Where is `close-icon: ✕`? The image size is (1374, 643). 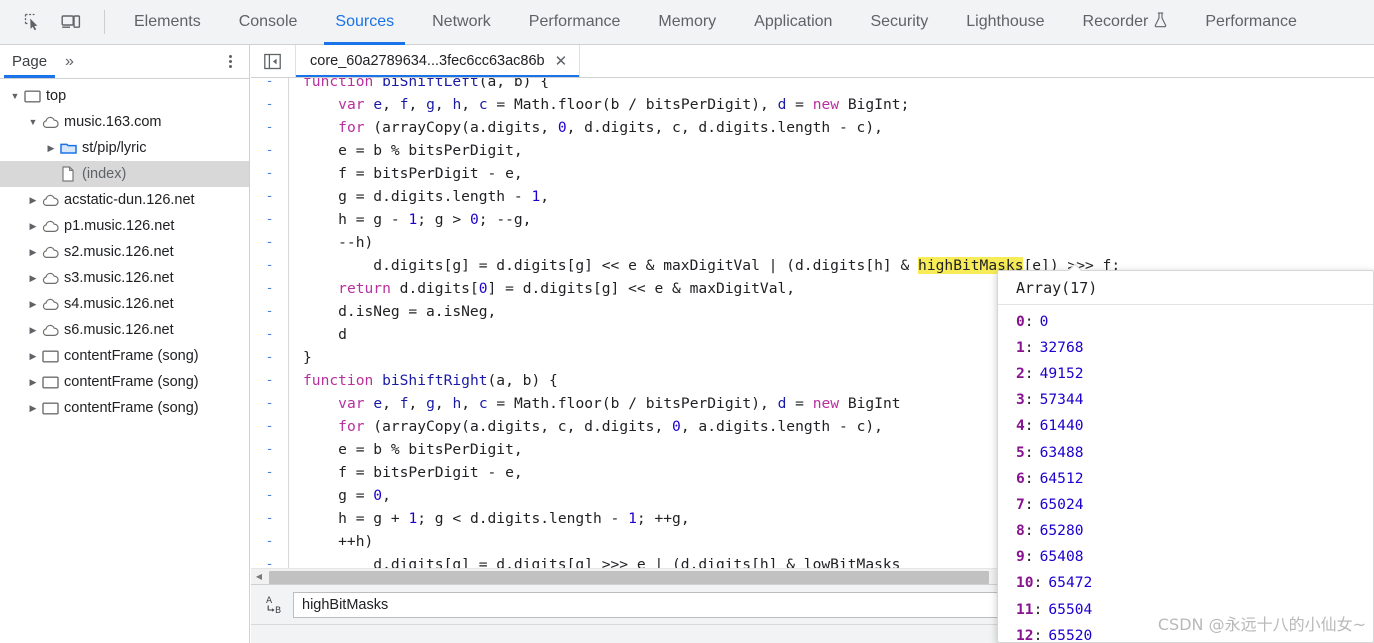 close-icon: ✕ is located at coordinates (561, 61).